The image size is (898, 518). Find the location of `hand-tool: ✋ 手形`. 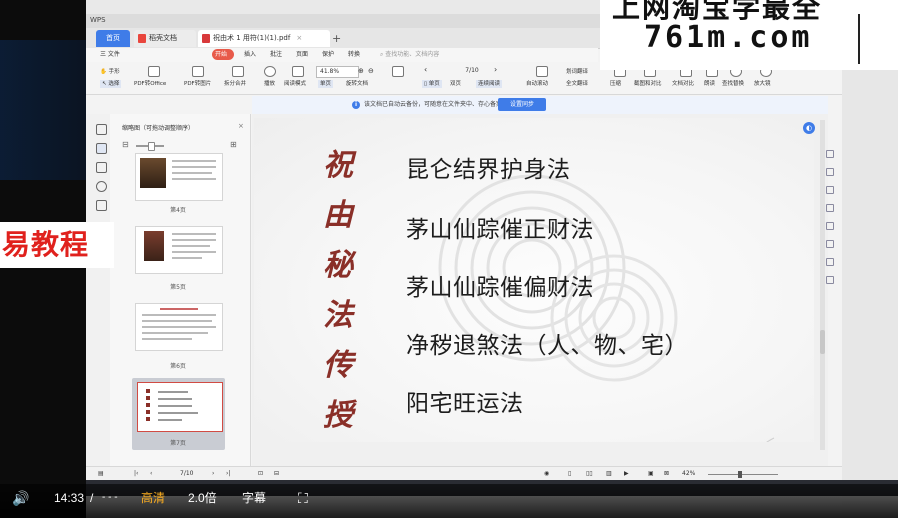

hand-tool: ✋ 手形 is located at coordinates (110, 72).